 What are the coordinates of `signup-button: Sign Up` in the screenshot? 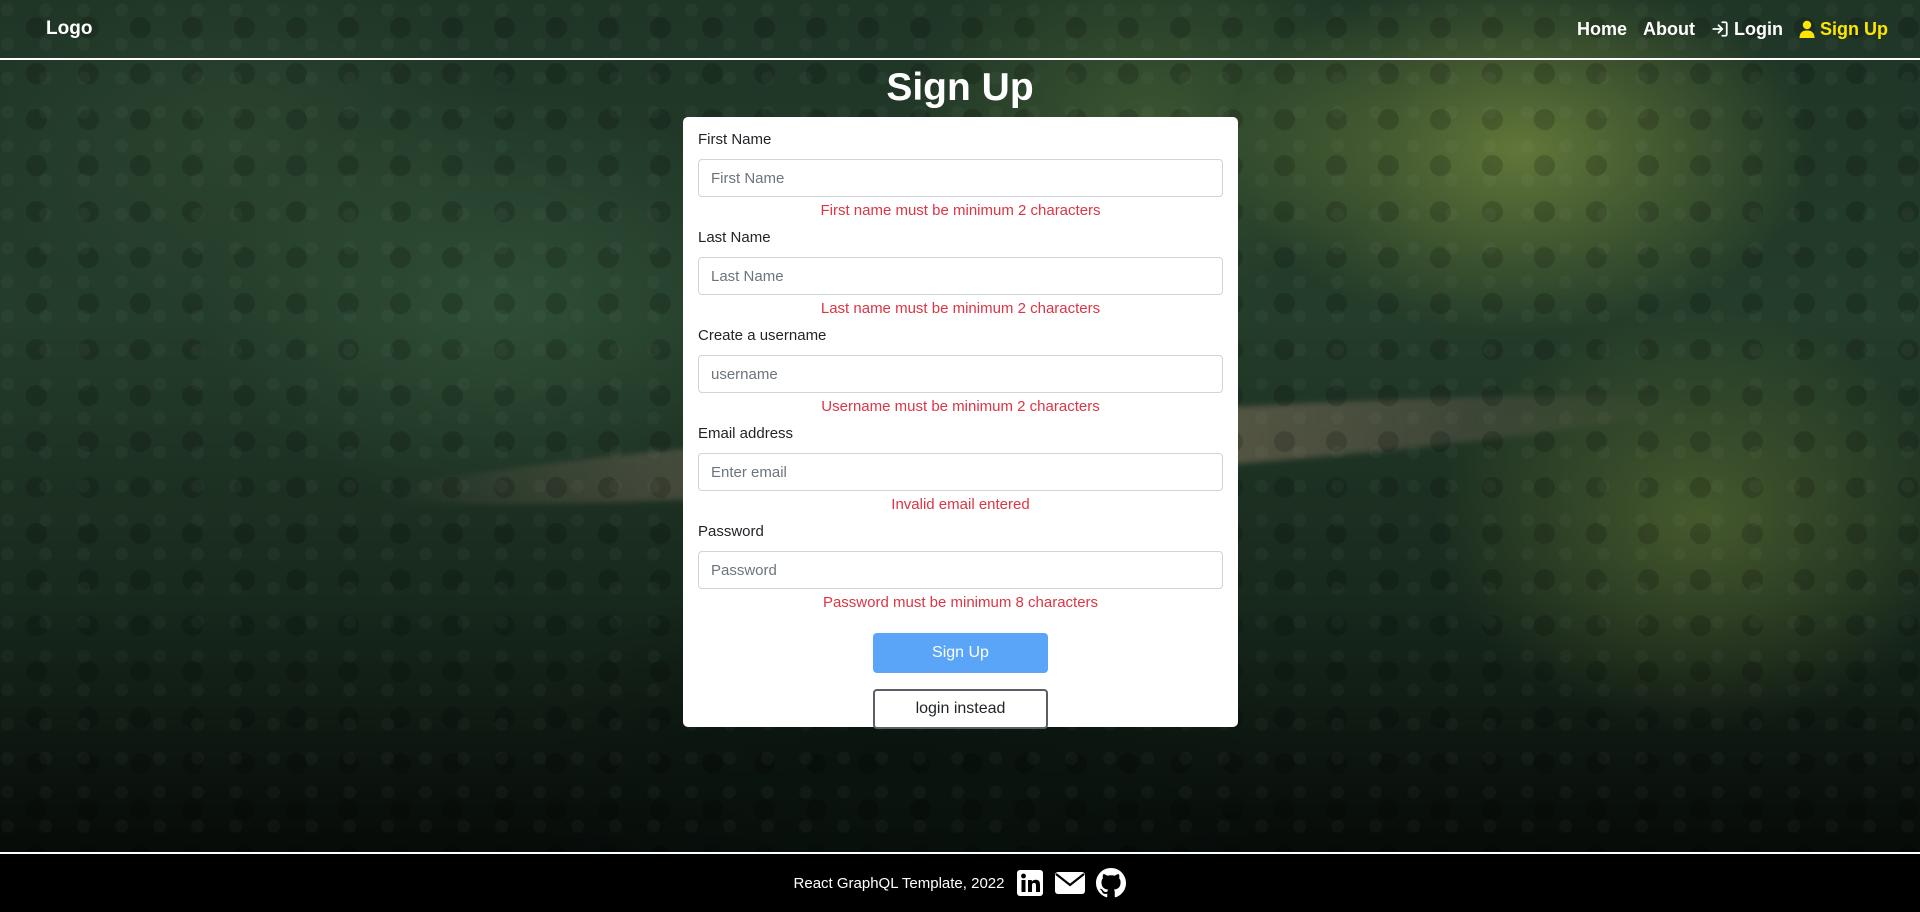 It's located at (960, 653).